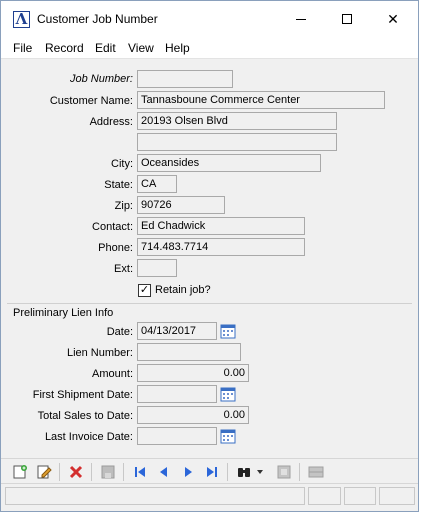  What do you see at coordinates (177, 394) in the screenshot?
I see `first-shipment-field` at bounding box center [177, 394].